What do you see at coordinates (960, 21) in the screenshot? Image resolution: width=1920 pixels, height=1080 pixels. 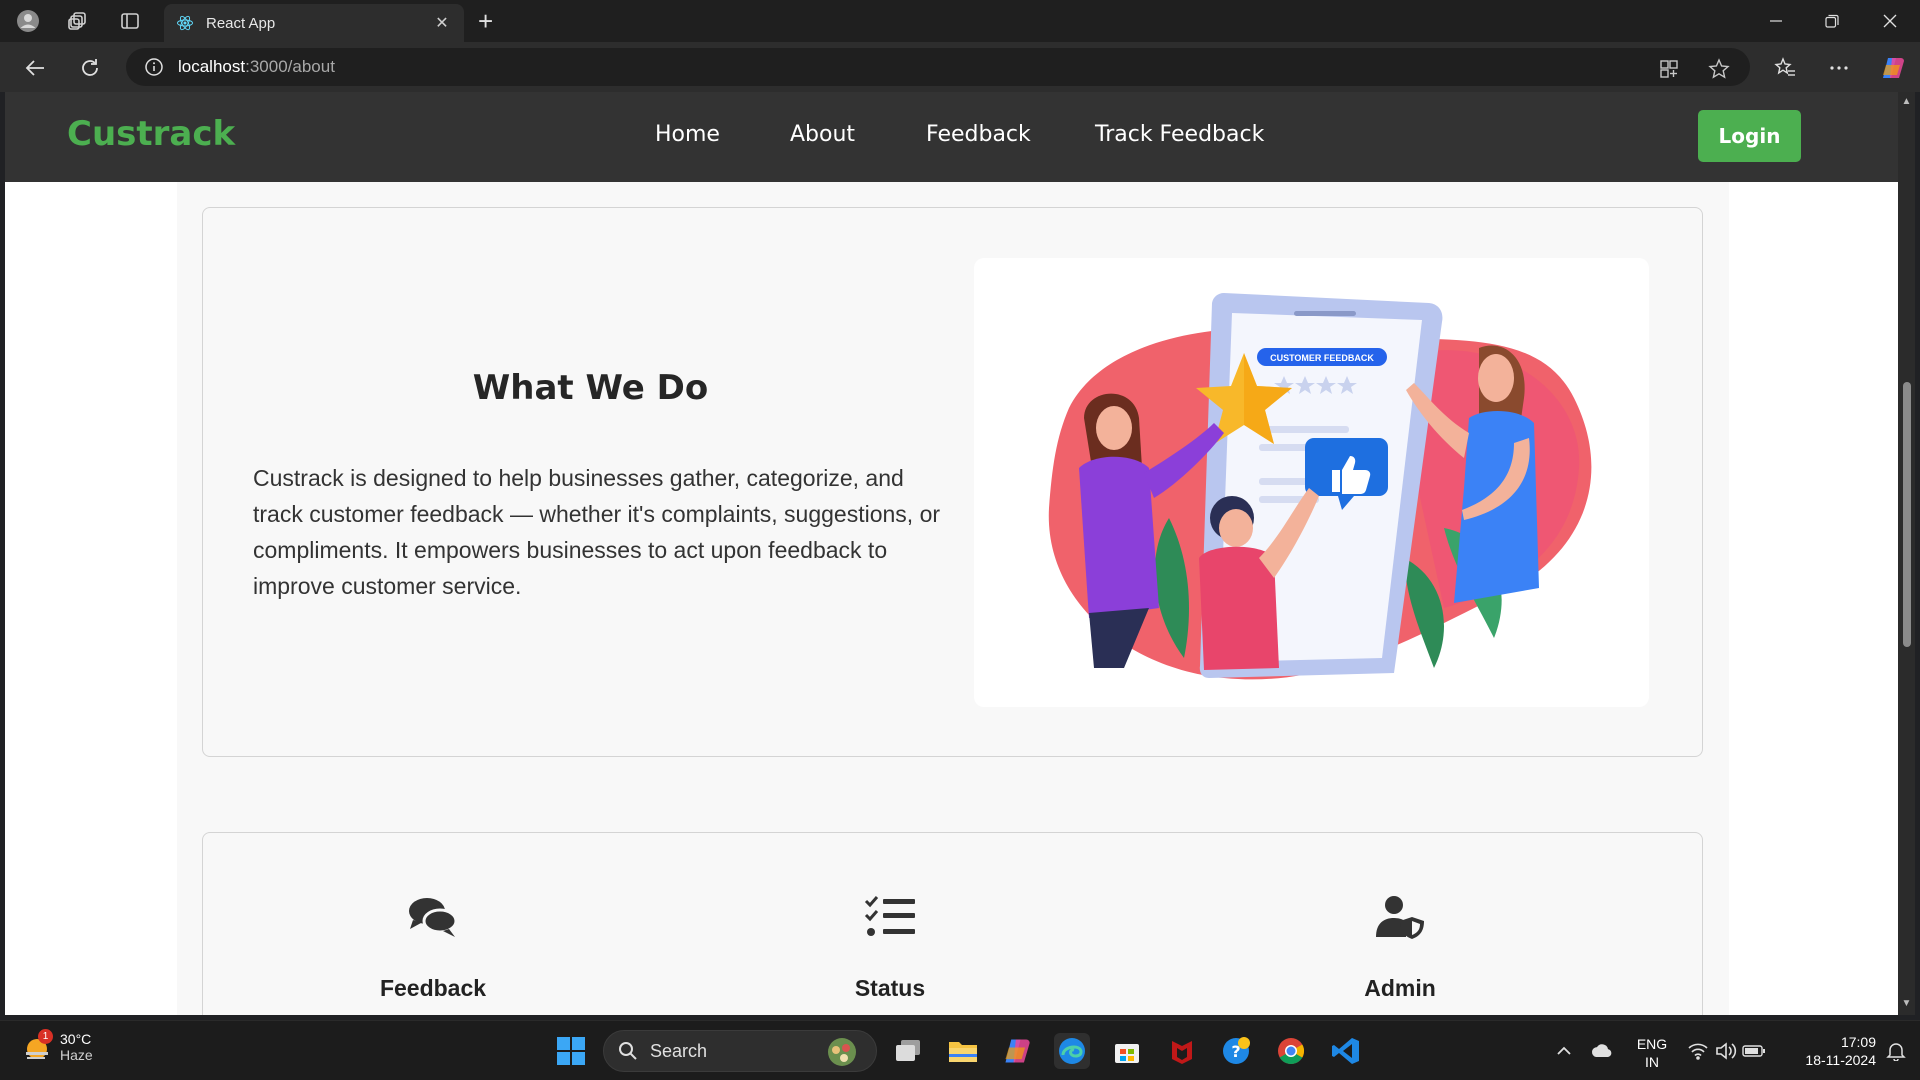 I see `browser-tab-bar: React App ✕ +` at bounding box center [960, 21].